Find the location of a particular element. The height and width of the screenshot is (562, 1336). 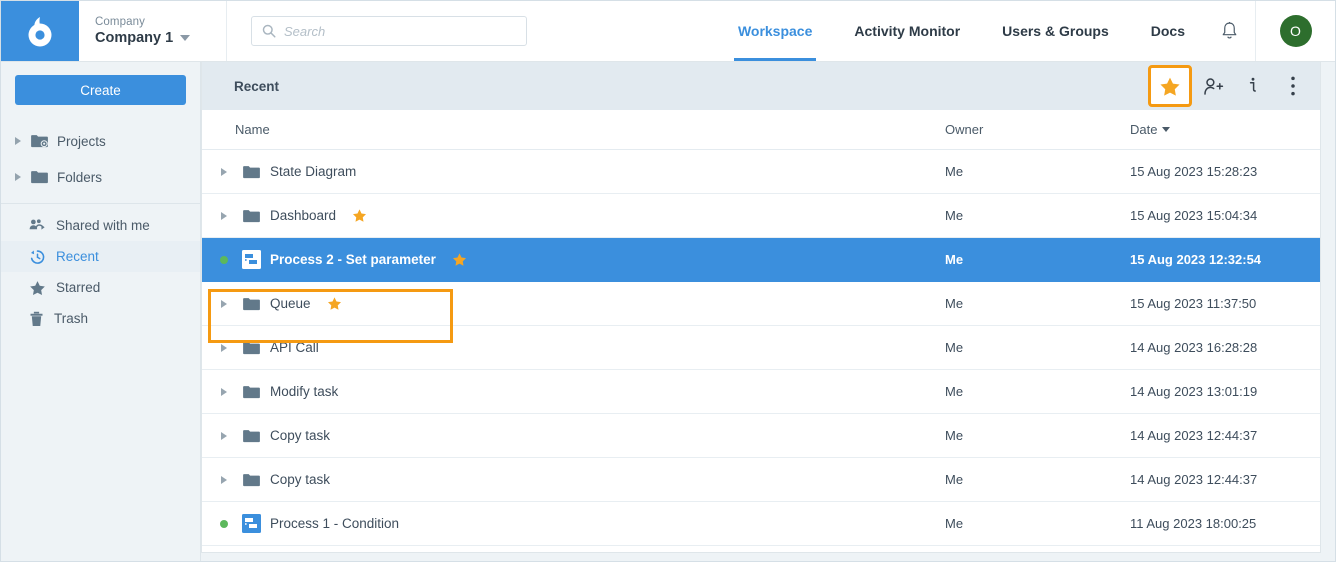

notification-bell-icon is located at coordinates (1229, 30).